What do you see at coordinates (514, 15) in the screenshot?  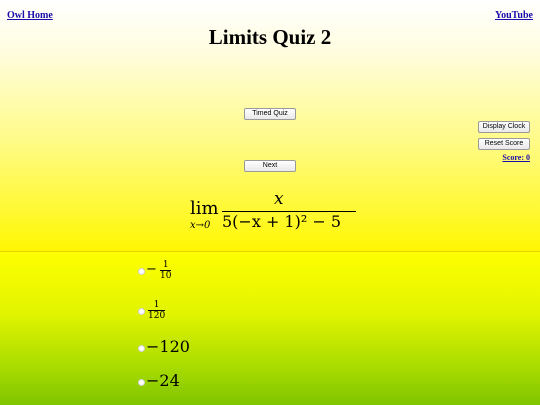 I see `youtube-link: YouTube` at bounding box center [514, 15].